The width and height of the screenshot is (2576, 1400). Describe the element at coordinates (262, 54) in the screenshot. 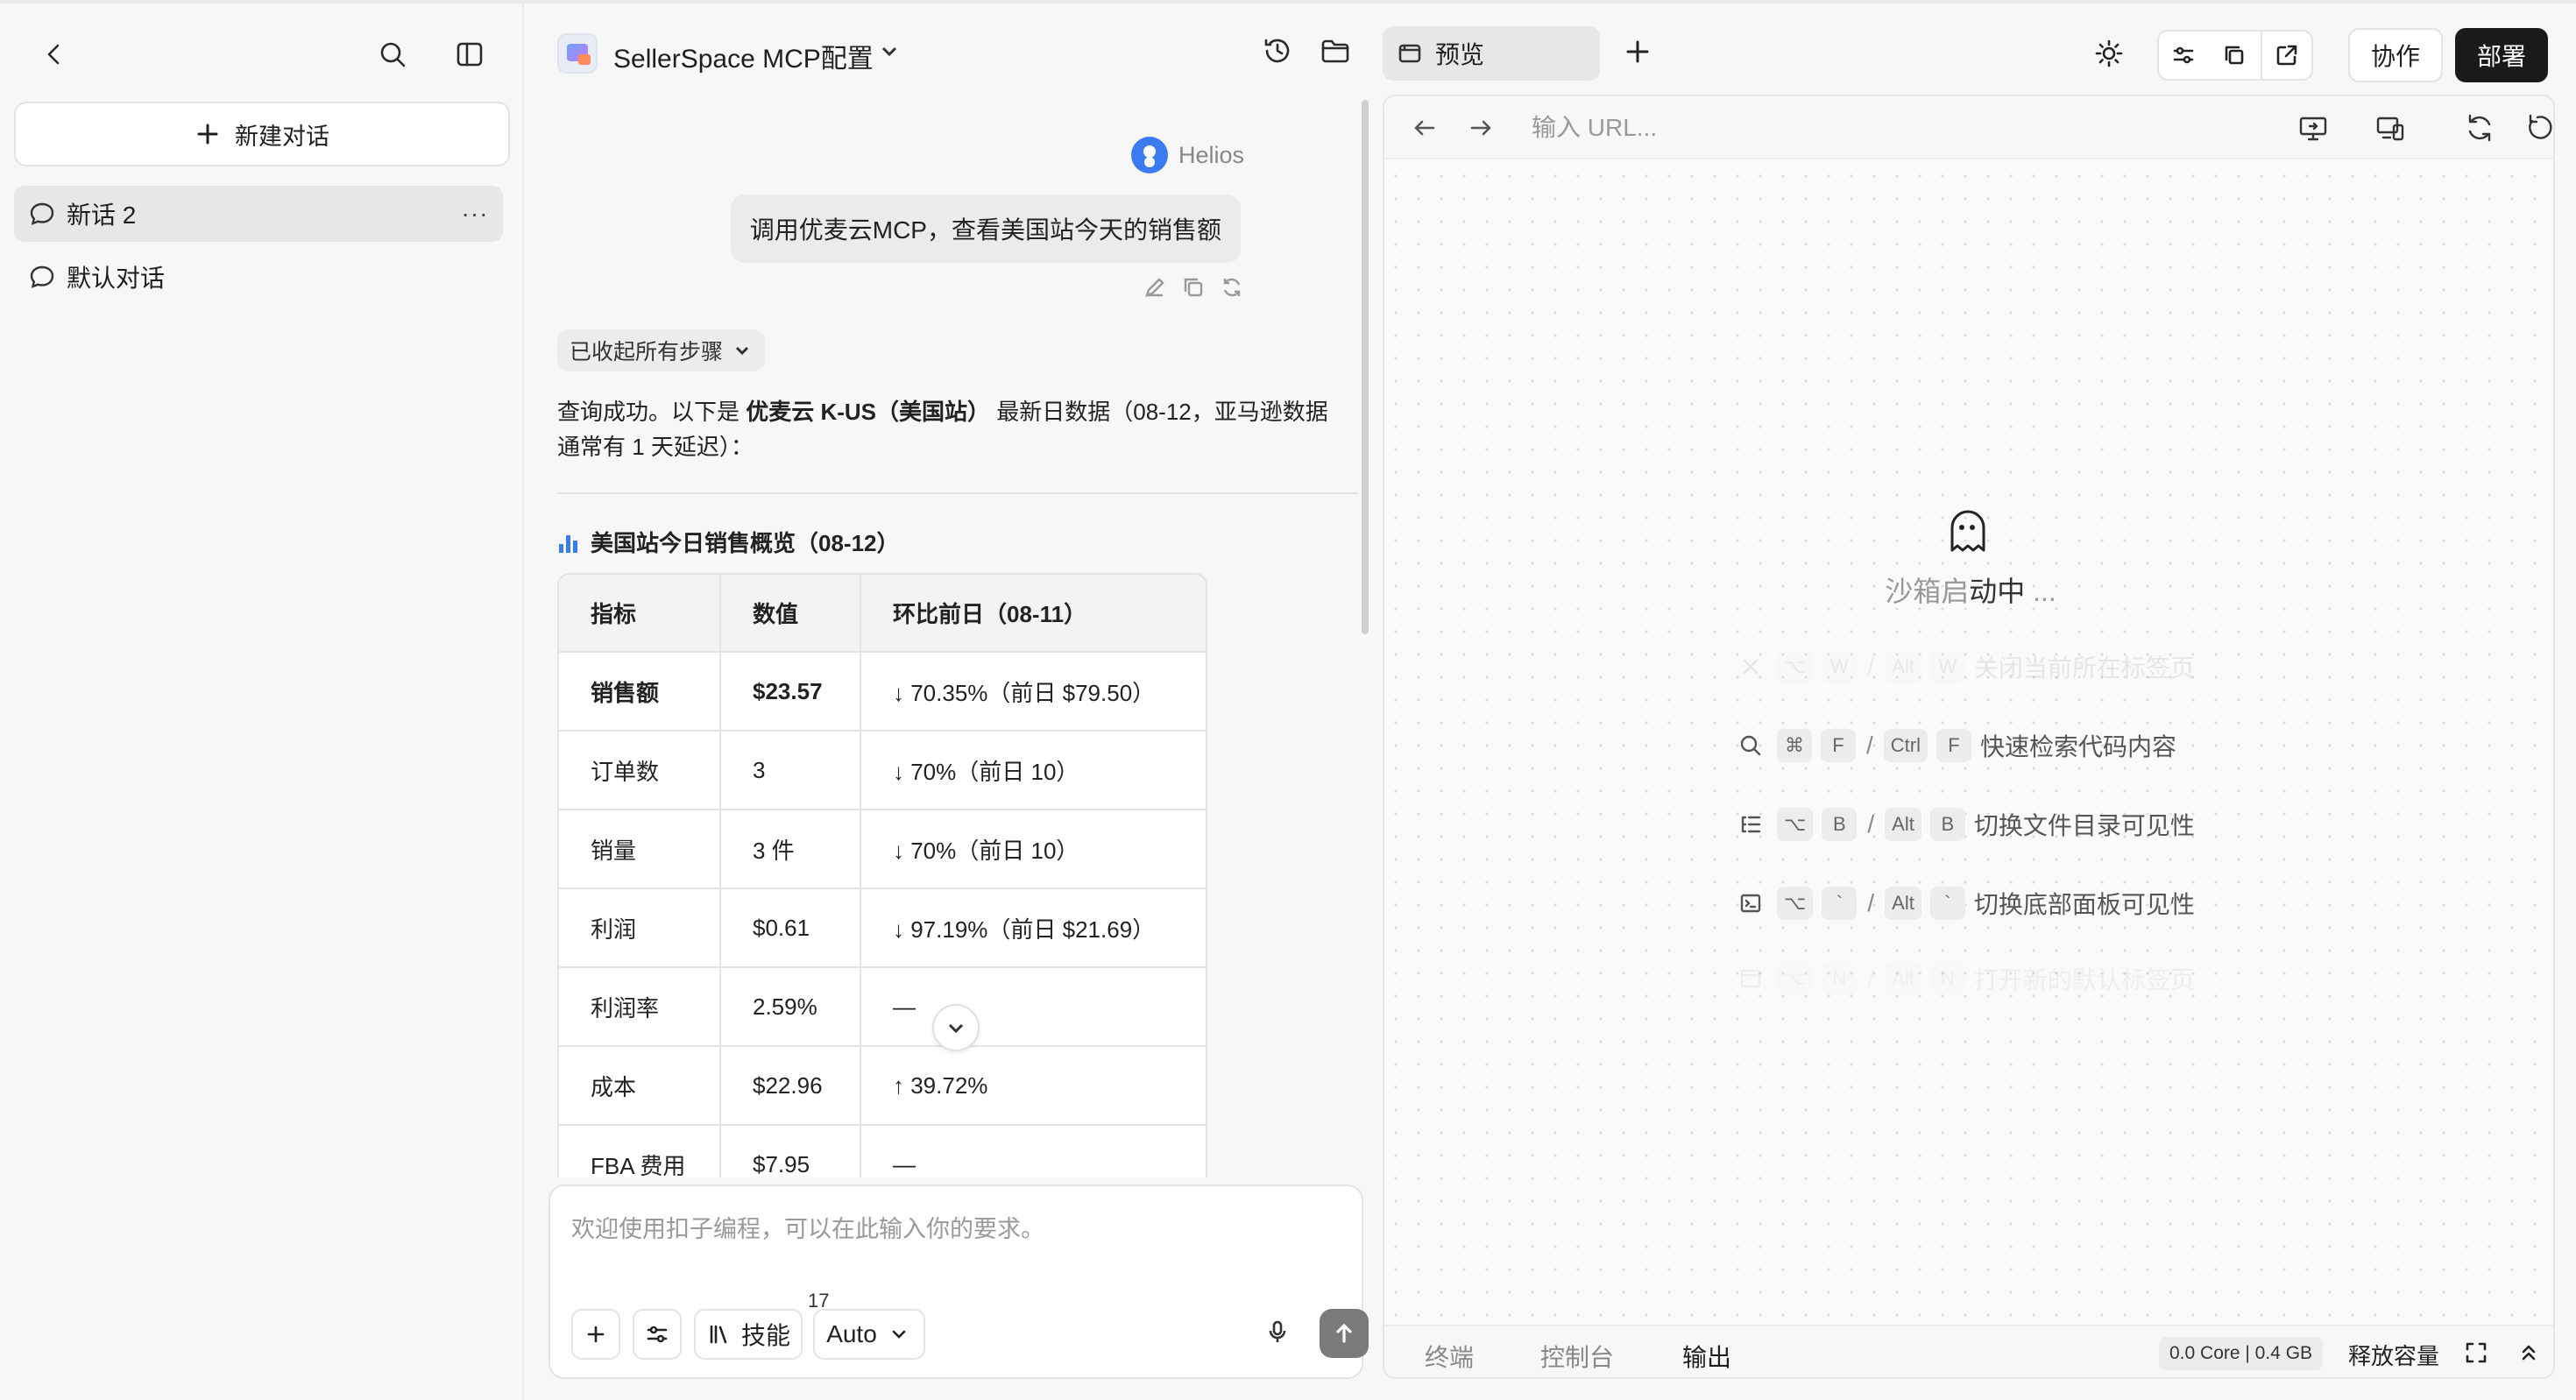

I see `sidebar-toolbar` at that location.